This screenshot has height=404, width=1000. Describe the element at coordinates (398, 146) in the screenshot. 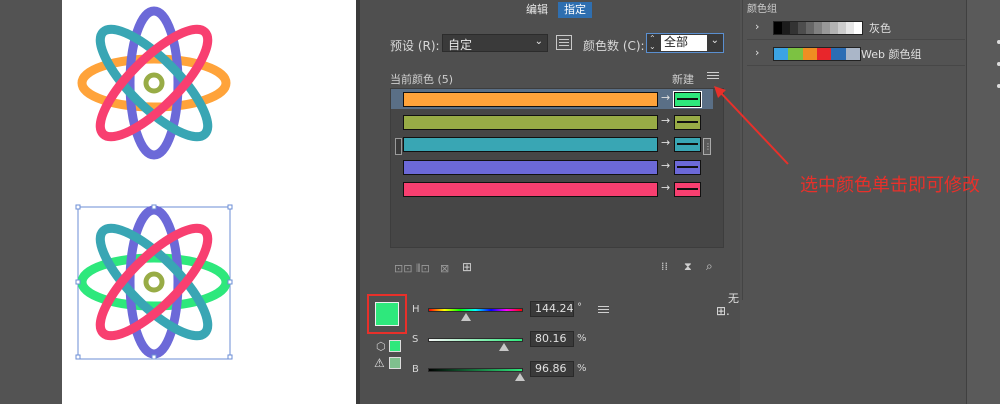

I see `color-group-bracket-icon` at that location.